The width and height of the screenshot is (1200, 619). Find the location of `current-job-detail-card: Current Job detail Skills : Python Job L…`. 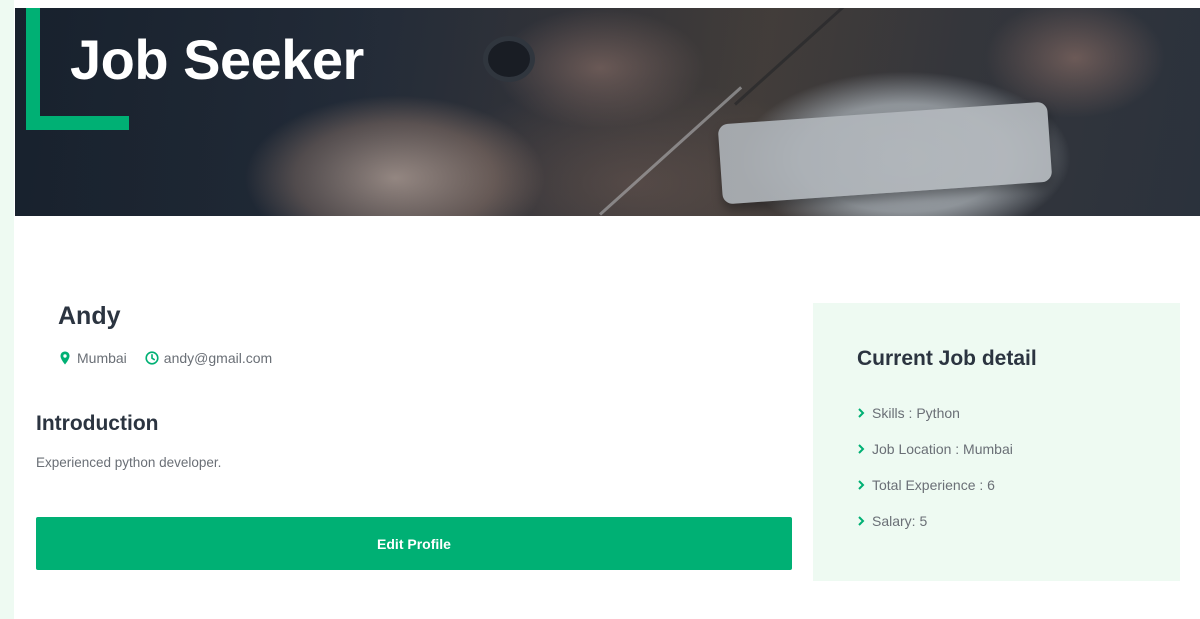

current-job-detail-card: Current Job detail Skills : Python Job L… is located at coordinates (996, 442).